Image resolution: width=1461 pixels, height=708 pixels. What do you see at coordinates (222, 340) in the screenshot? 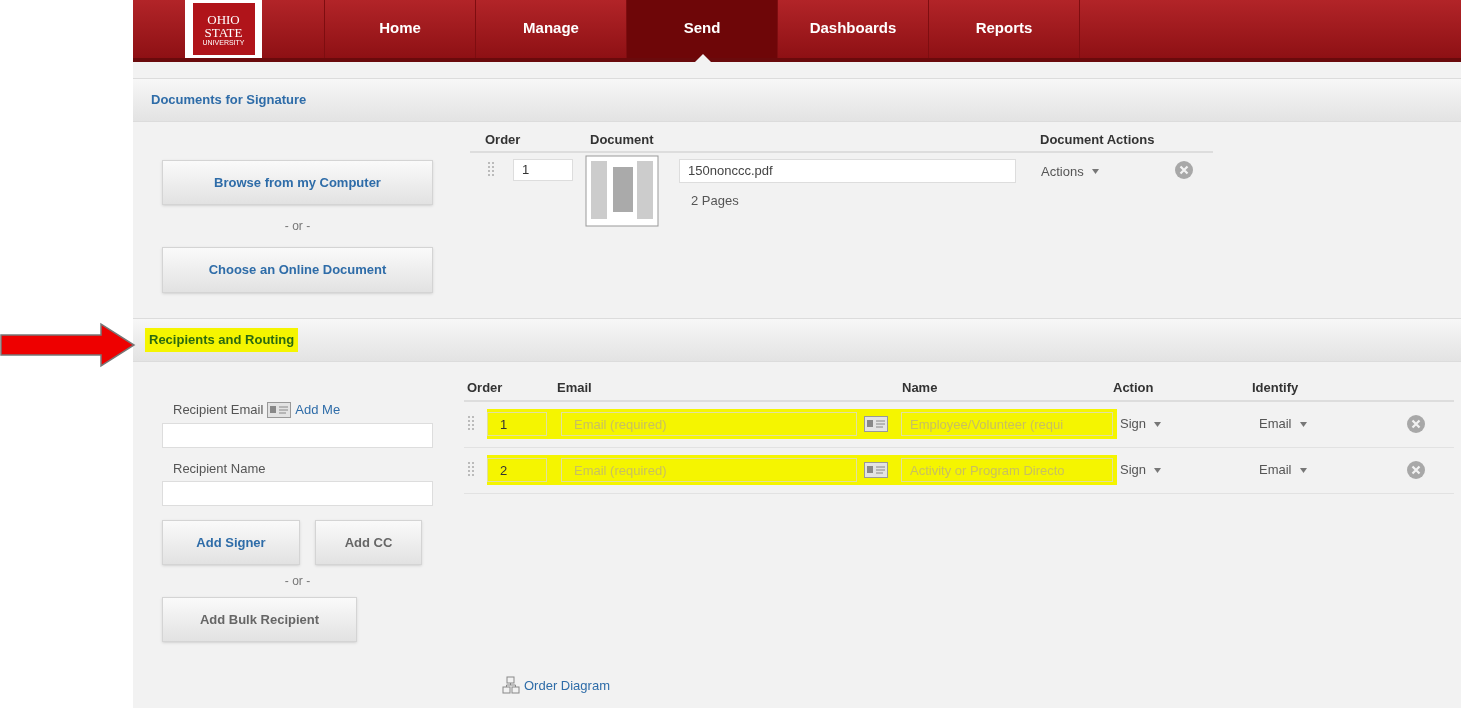
I see `section-title: Recipients and Routing` at bounding box center [222, 340].